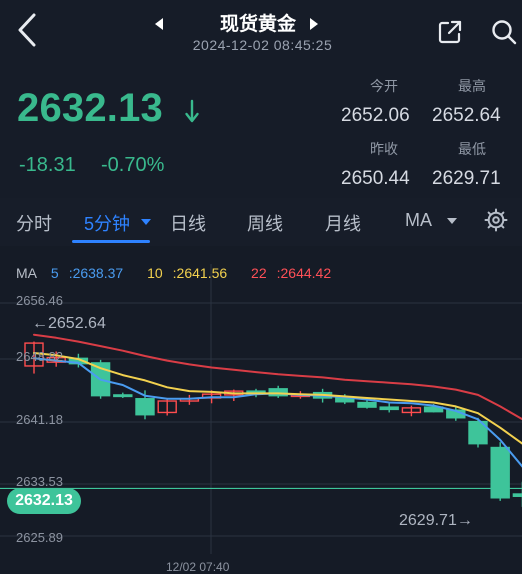  What do you see at coordinates (34, 222) in the screenshot?
I see `tab-time-sharing: 分时` at bounding box center [34, 222].